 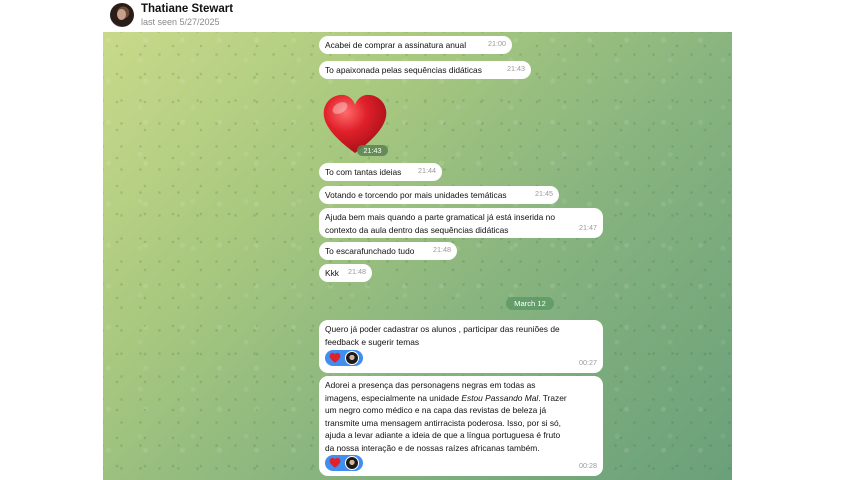 What do you see at coordinates (588, 363) in the screenshot?
I see `message-time: 00:27` at bounding box center [588, 363].